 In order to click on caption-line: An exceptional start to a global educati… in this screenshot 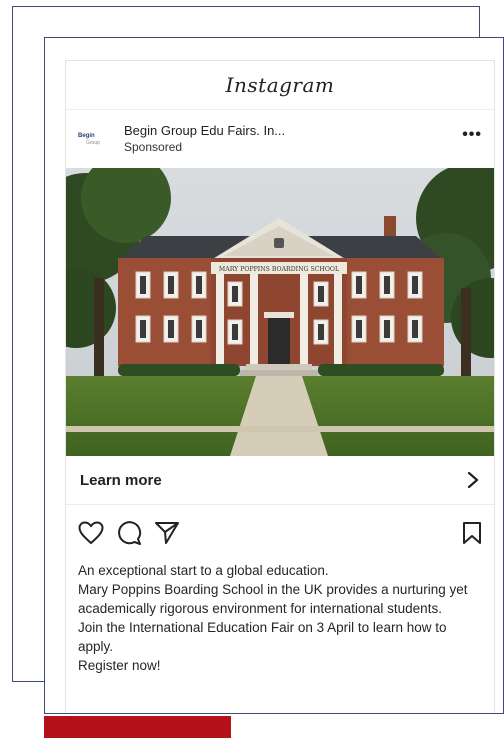, I will do `click(203, 570)`.